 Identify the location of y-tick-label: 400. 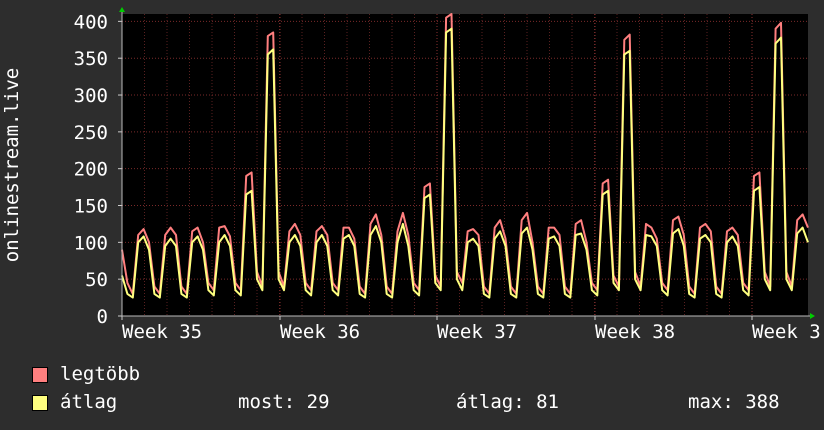
(91, 22).